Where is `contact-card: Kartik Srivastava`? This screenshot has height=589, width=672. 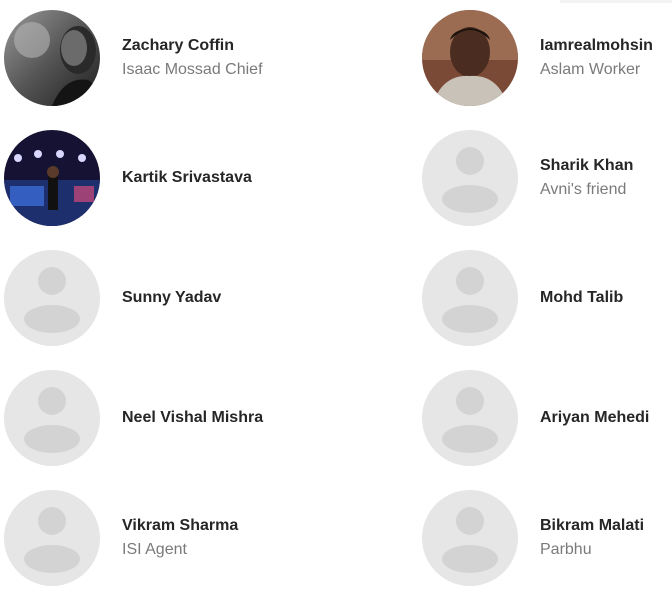 contact-card: Kartik Srivastava is located at coordinates (154, 178).